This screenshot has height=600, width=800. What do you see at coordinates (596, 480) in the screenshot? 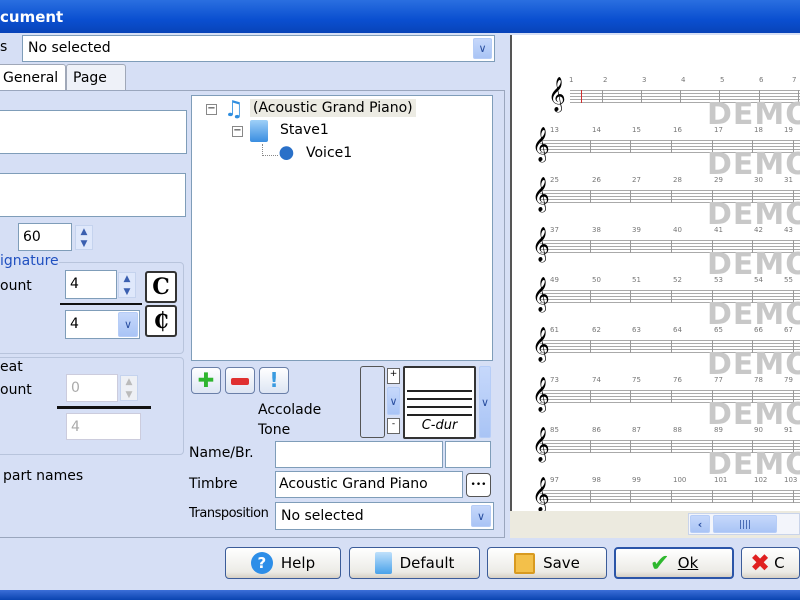
I see `measure-number: 98` at bounding box center [596, 480].